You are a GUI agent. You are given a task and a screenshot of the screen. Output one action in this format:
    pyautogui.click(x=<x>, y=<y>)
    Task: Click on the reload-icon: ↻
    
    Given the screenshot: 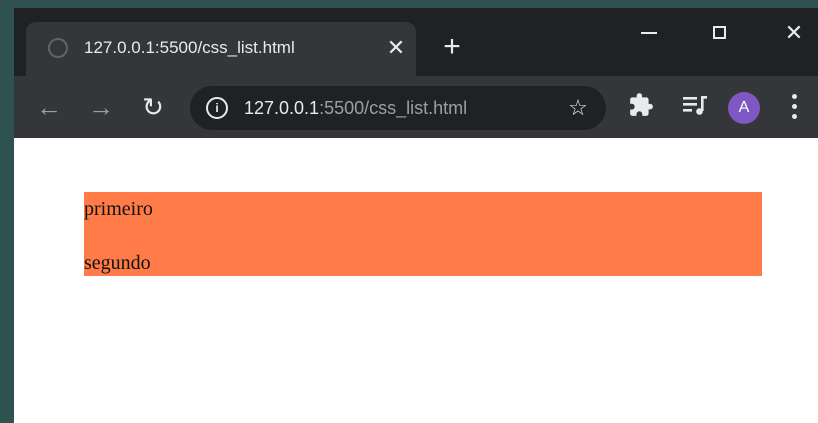 What is the action you would take?
    pyautogui.click(x=153, y=107)
    